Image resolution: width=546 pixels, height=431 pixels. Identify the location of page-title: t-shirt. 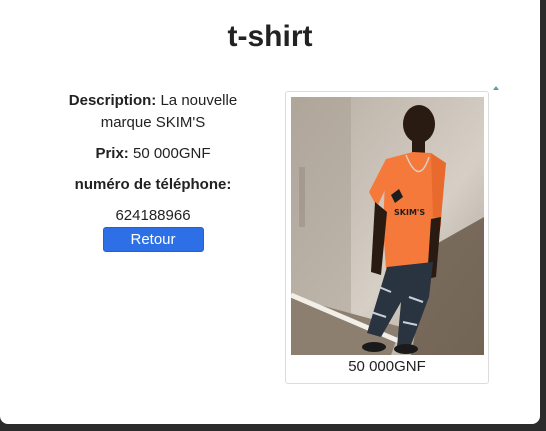
(270, 36).